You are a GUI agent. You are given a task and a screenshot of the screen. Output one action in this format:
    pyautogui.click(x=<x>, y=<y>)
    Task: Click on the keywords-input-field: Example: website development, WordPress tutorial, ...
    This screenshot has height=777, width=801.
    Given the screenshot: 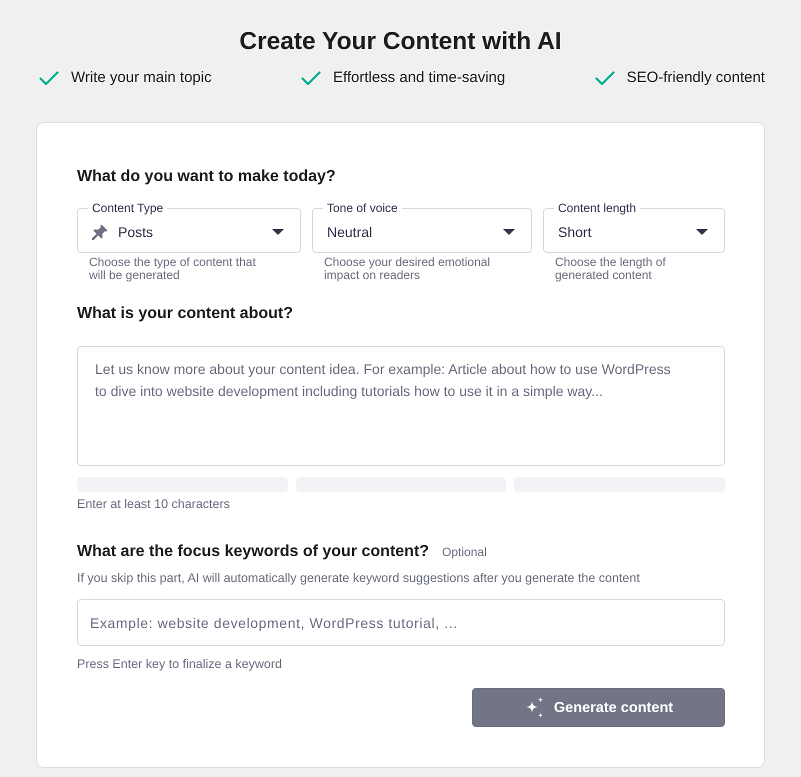 What is the action you would take?
    pyautogui.click(x=401, y=622)
    